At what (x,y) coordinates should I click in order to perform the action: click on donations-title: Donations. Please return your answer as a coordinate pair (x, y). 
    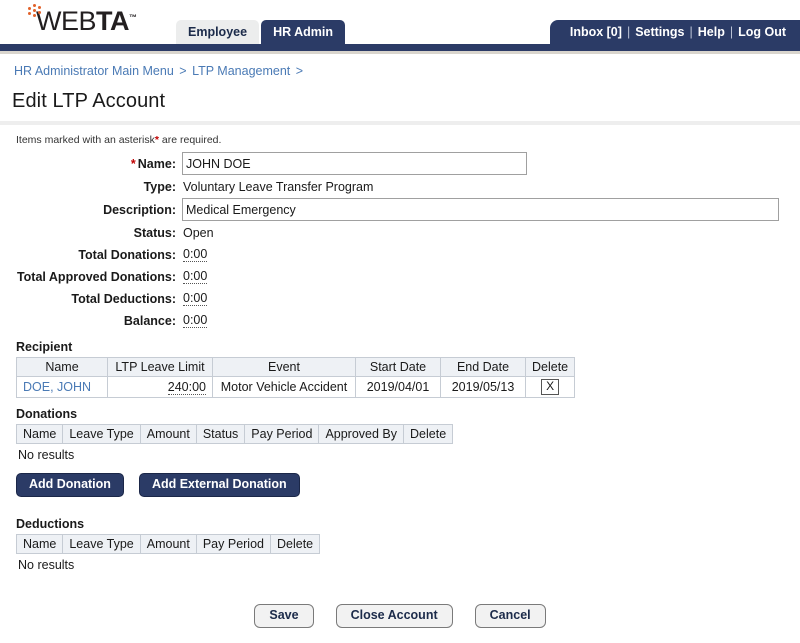
    Looking at the image, I should click on (47, 414).